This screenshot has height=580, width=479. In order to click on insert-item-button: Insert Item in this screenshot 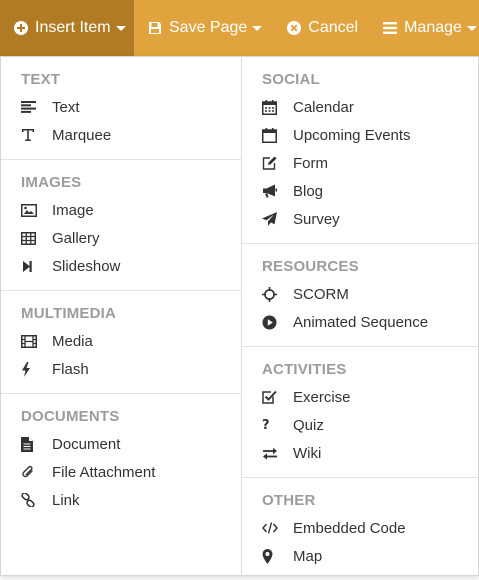, I will do `click(67, 28)`.